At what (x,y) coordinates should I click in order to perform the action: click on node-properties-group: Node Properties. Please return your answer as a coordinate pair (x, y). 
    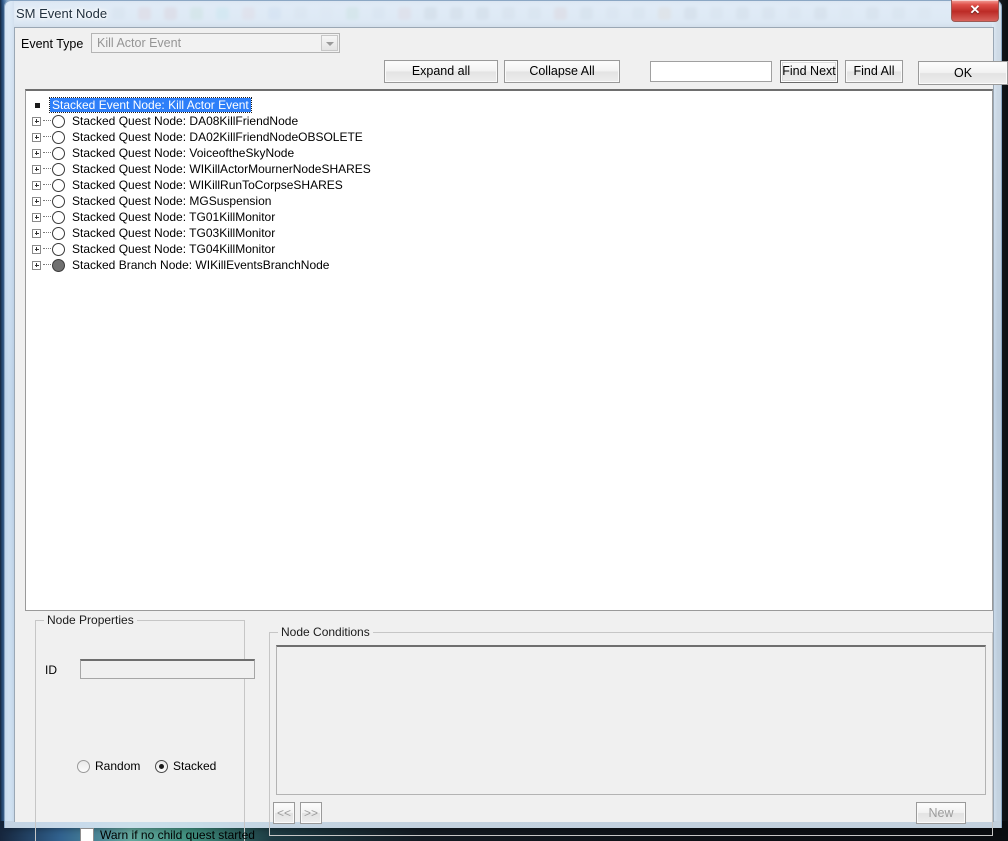
    Looking at the image, I should click on (140, 727).